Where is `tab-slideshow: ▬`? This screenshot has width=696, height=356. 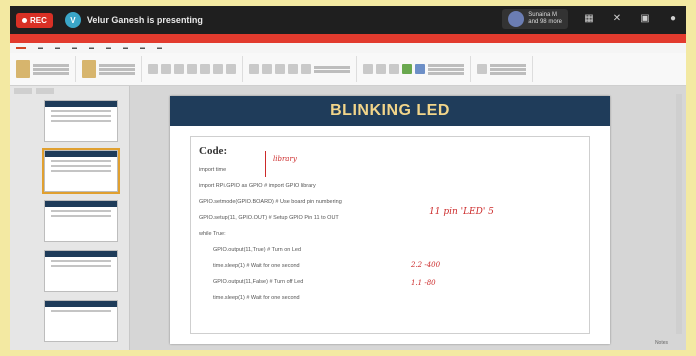 tab-slideshow: ▬ is located at coordinates (125, 48).